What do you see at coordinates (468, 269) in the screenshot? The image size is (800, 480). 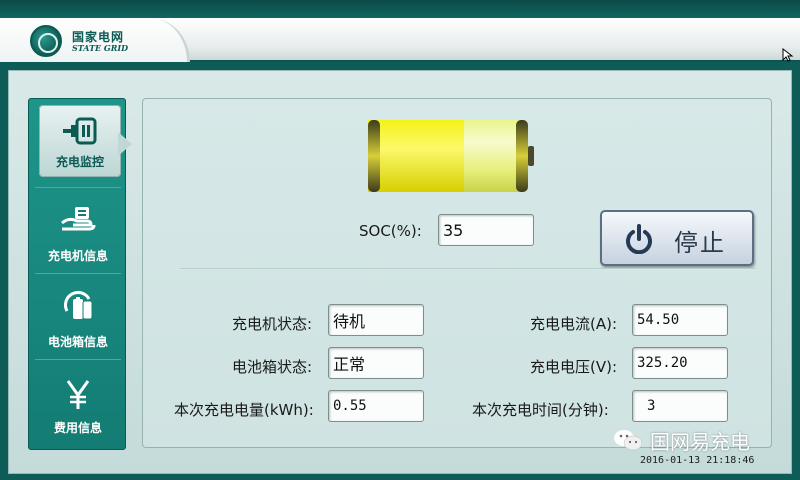 I see `section-divider` at bounding box center [468, 269].